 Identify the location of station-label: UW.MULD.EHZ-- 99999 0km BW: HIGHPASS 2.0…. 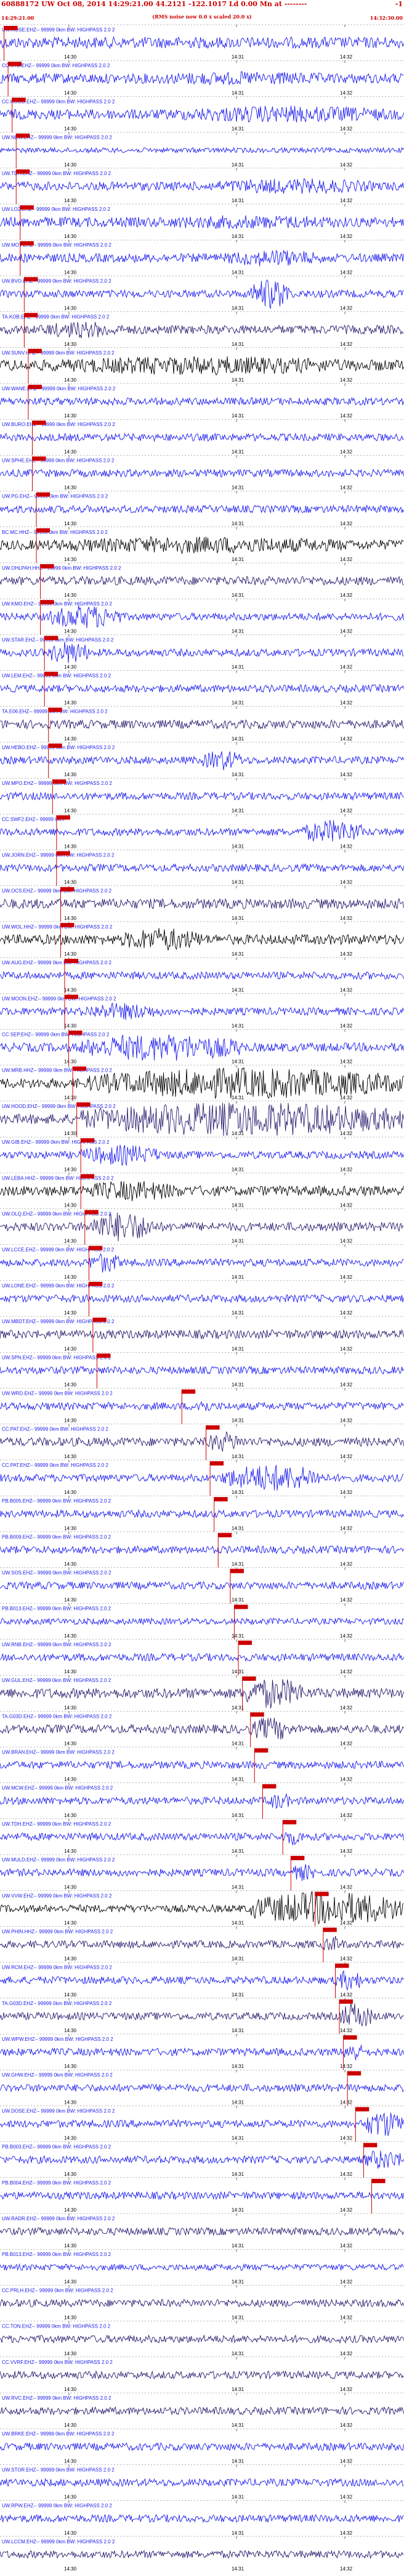
(59, 1860).